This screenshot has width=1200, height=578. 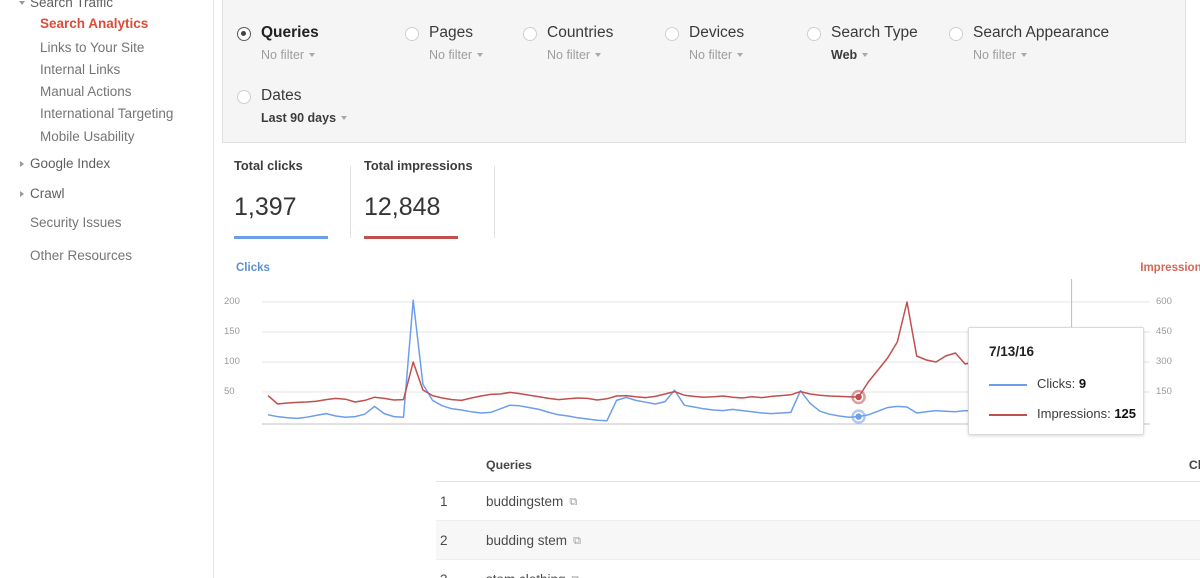 What do you see at coordinates (818, 501) in the screenshot?
I see `table-row: 1buddingstem⧉664774»` at bounding box center [818, 501].